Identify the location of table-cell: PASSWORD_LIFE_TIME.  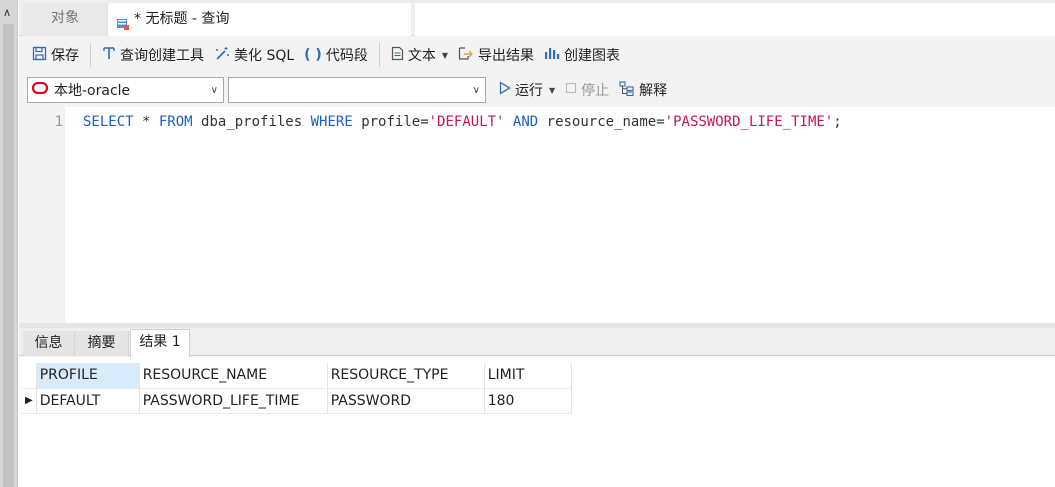
(233, 401).